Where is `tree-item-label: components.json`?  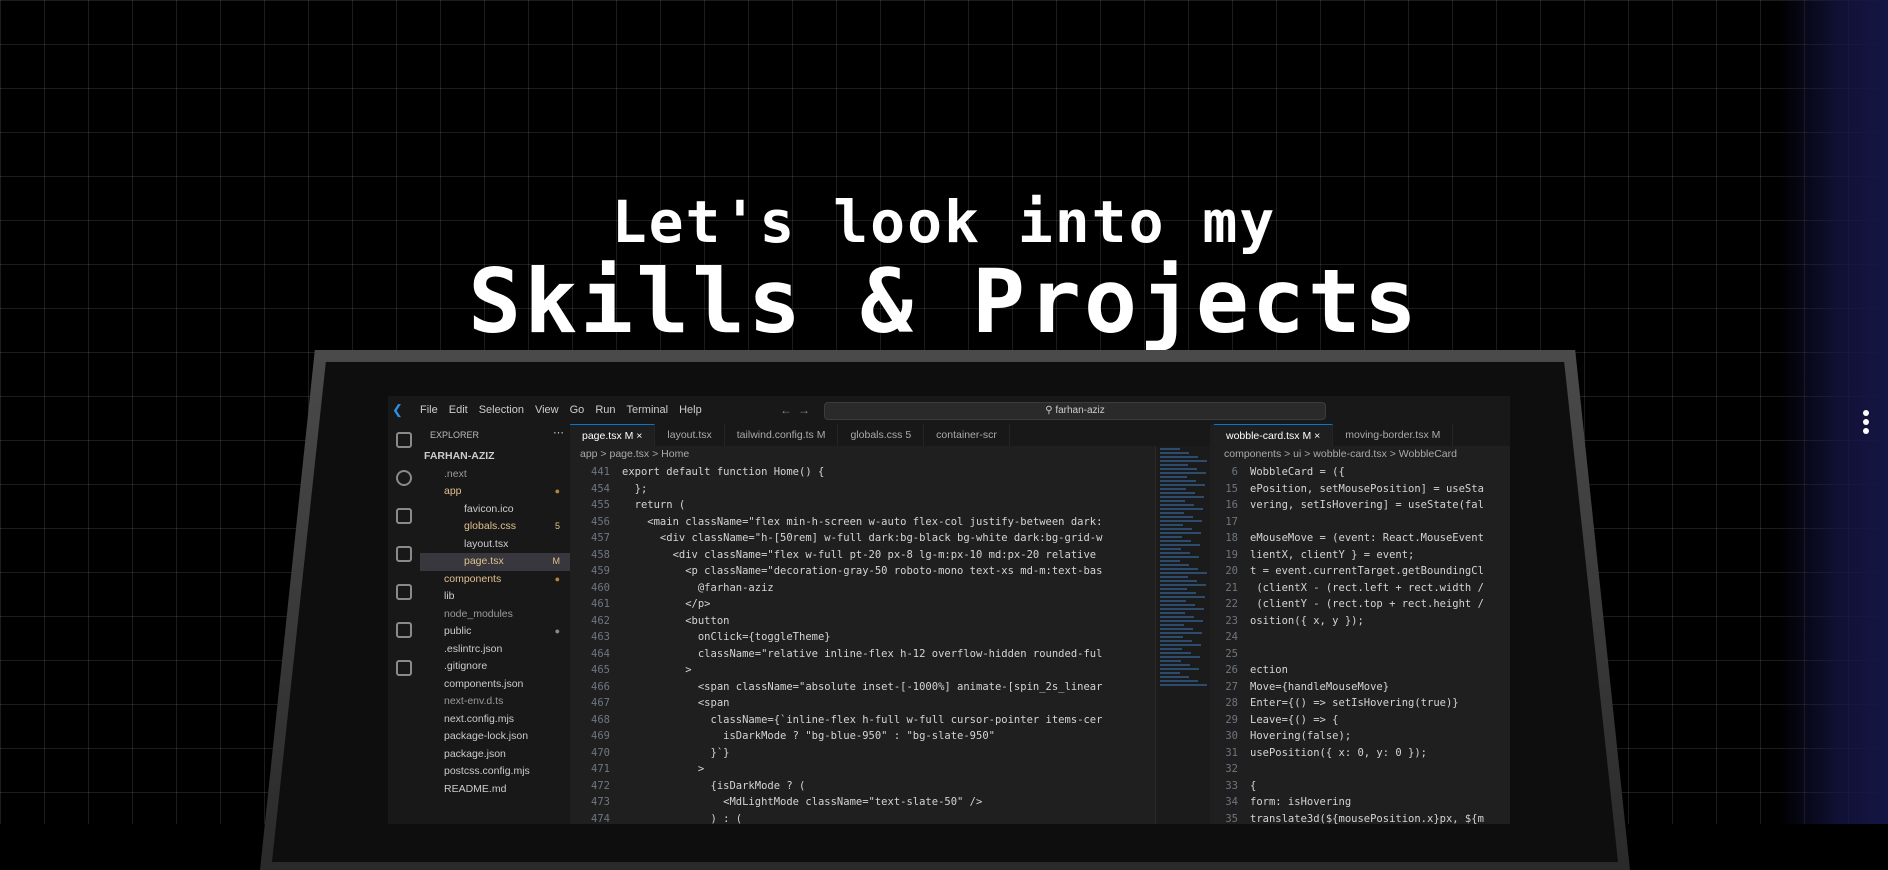 tree-item-label: components.json is located at coordinates (484, 683).